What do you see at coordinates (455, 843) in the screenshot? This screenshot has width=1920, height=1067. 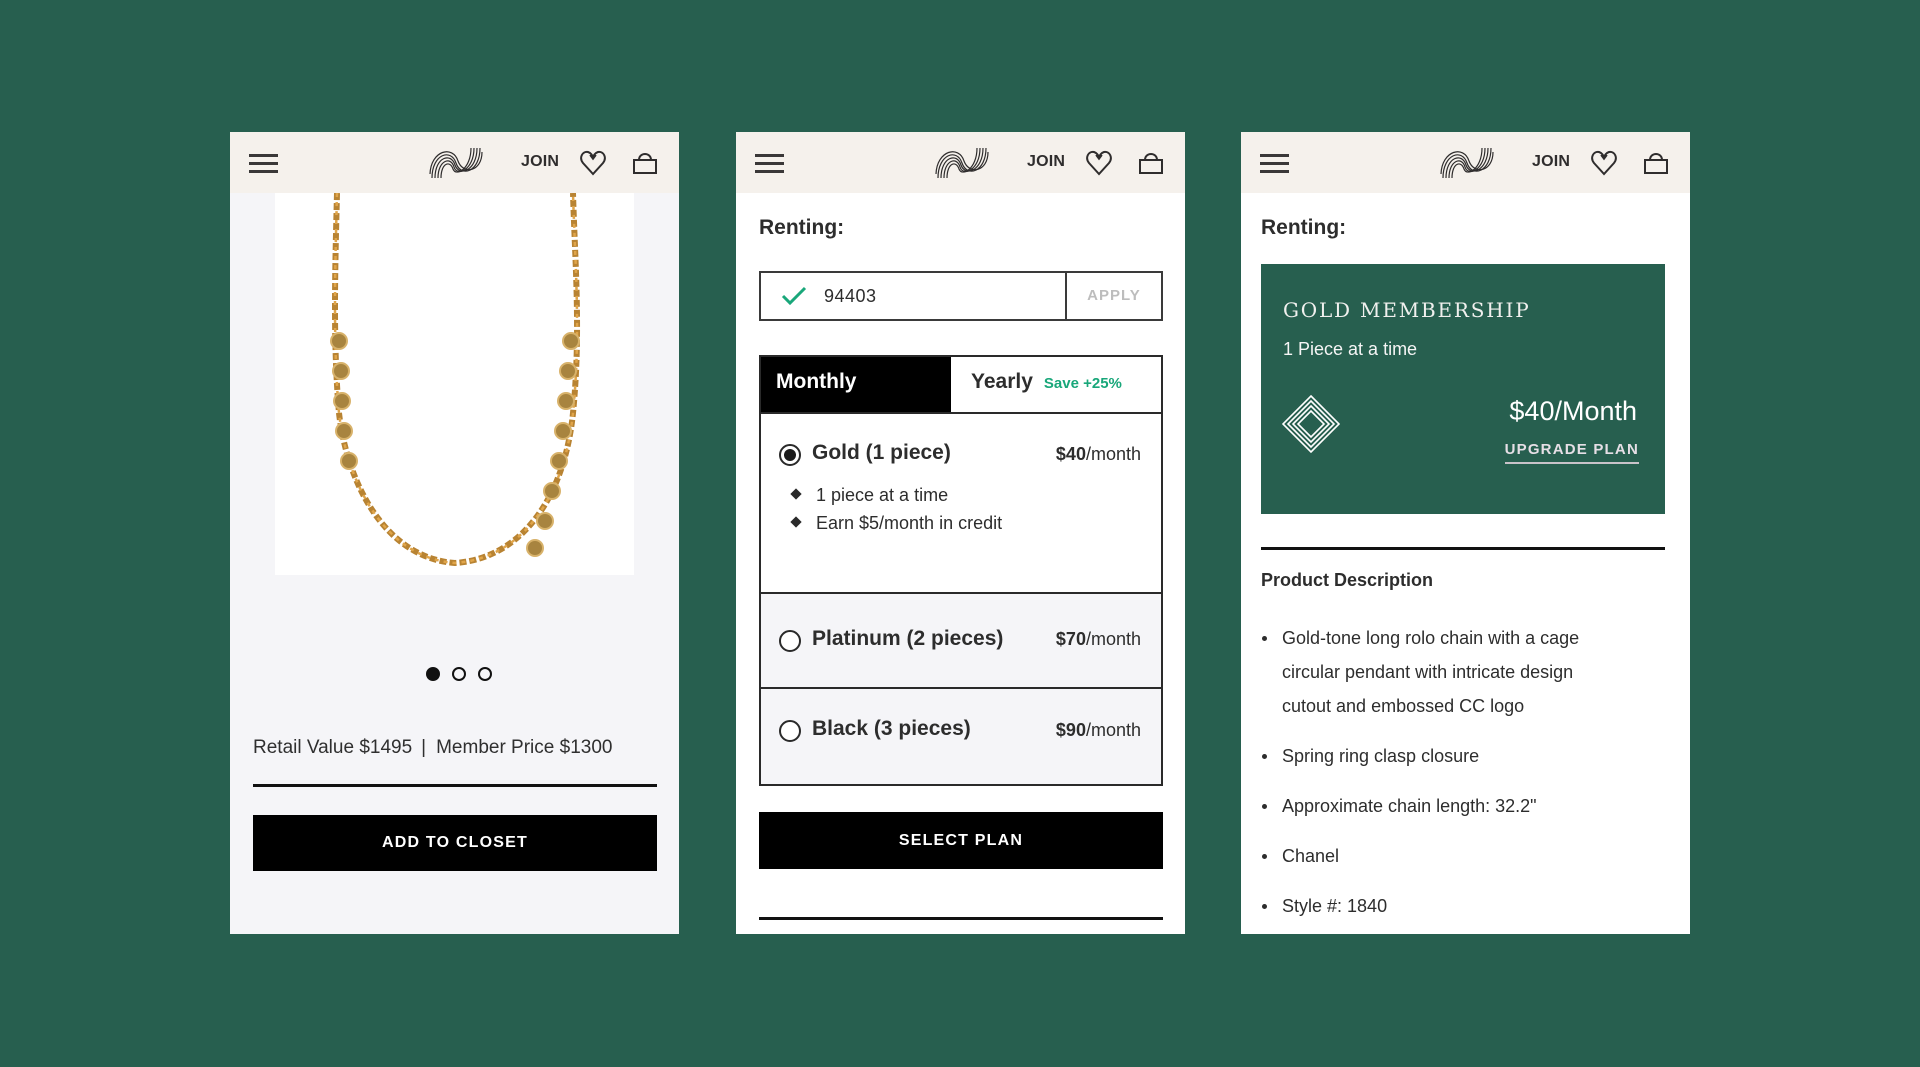 I see `add-to-closet-button: ADD TO CLOSET` at bounding box center [455, 843].